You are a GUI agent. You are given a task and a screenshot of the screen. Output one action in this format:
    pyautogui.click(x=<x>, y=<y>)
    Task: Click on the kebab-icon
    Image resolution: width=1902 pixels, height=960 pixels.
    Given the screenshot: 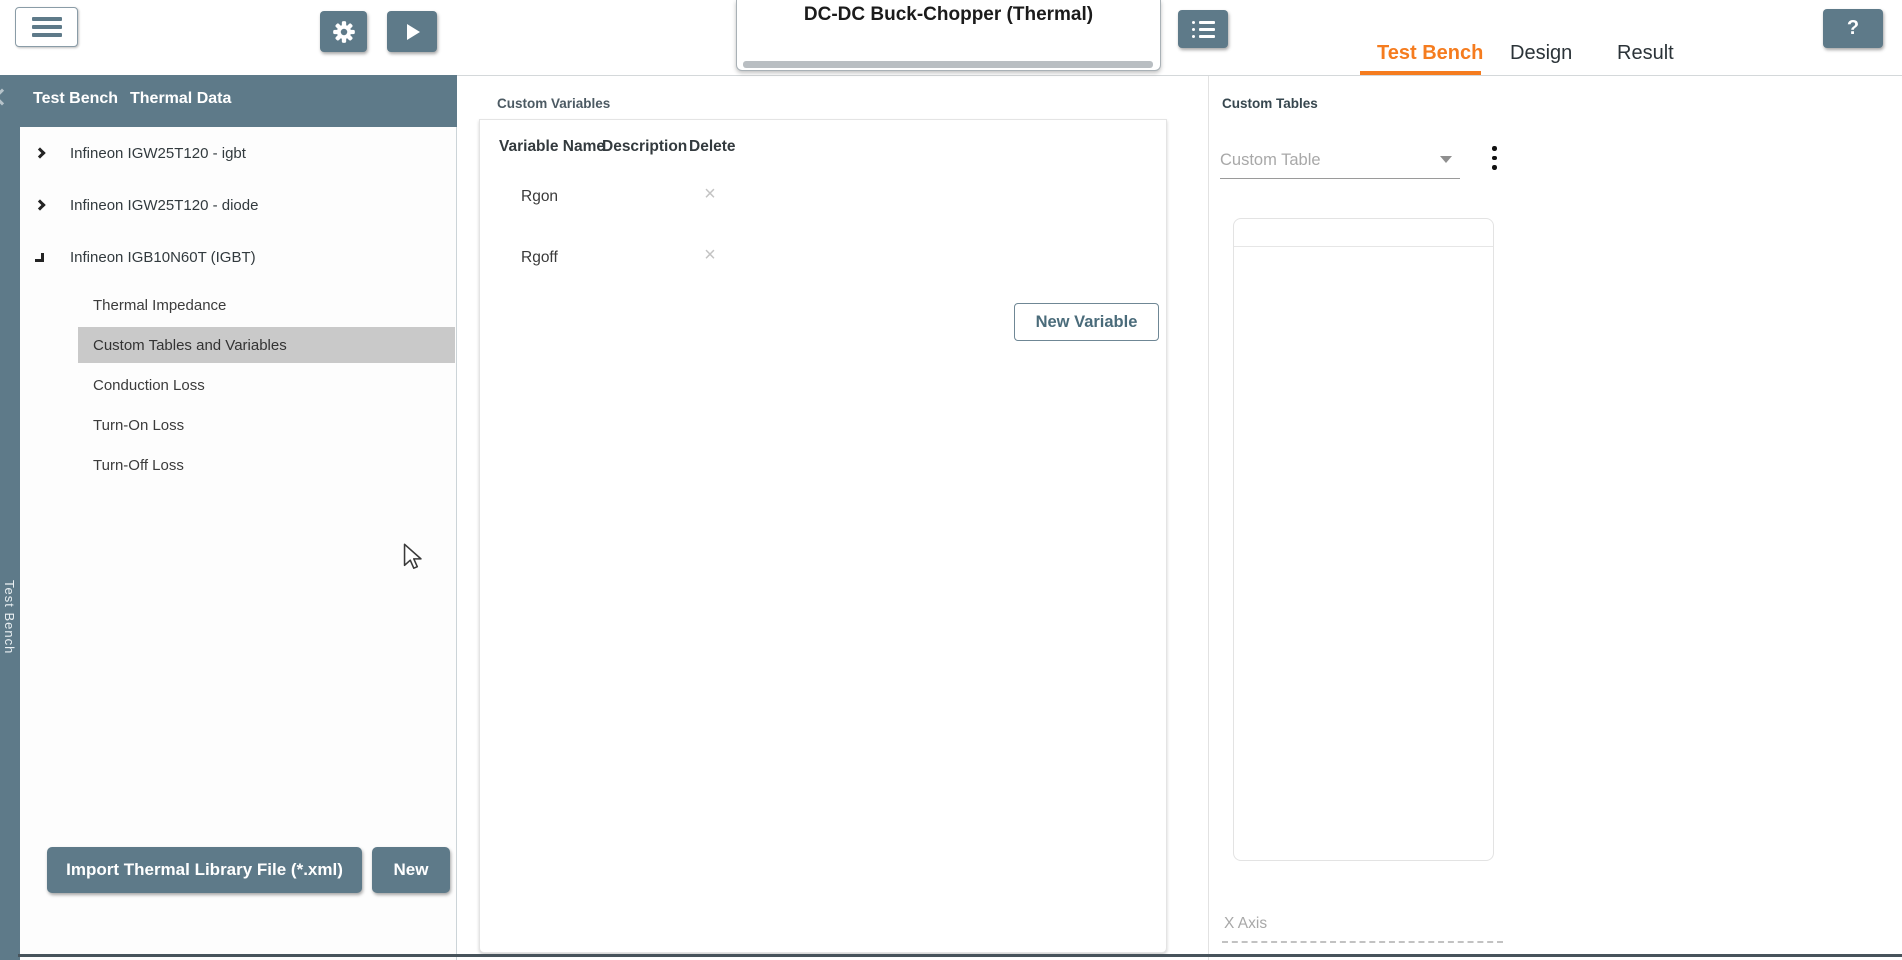 What is the action you would take?
    pyautogui.click(x=1494, y=148)
    